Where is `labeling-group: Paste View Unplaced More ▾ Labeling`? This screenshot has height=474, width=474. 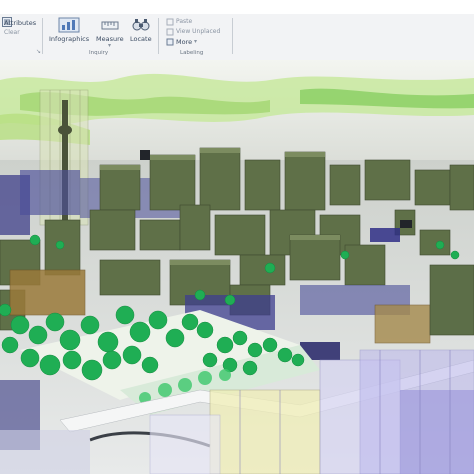
labeling-group: Paste View Unplaced More ▾ Labeling is located at coordinates (200, 36).